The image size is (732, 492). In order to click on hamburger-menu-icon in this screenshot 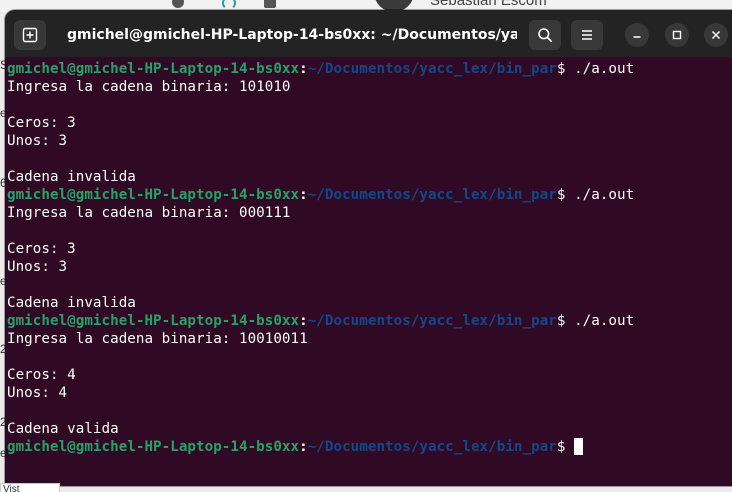, I will do `click(587, 35)`.